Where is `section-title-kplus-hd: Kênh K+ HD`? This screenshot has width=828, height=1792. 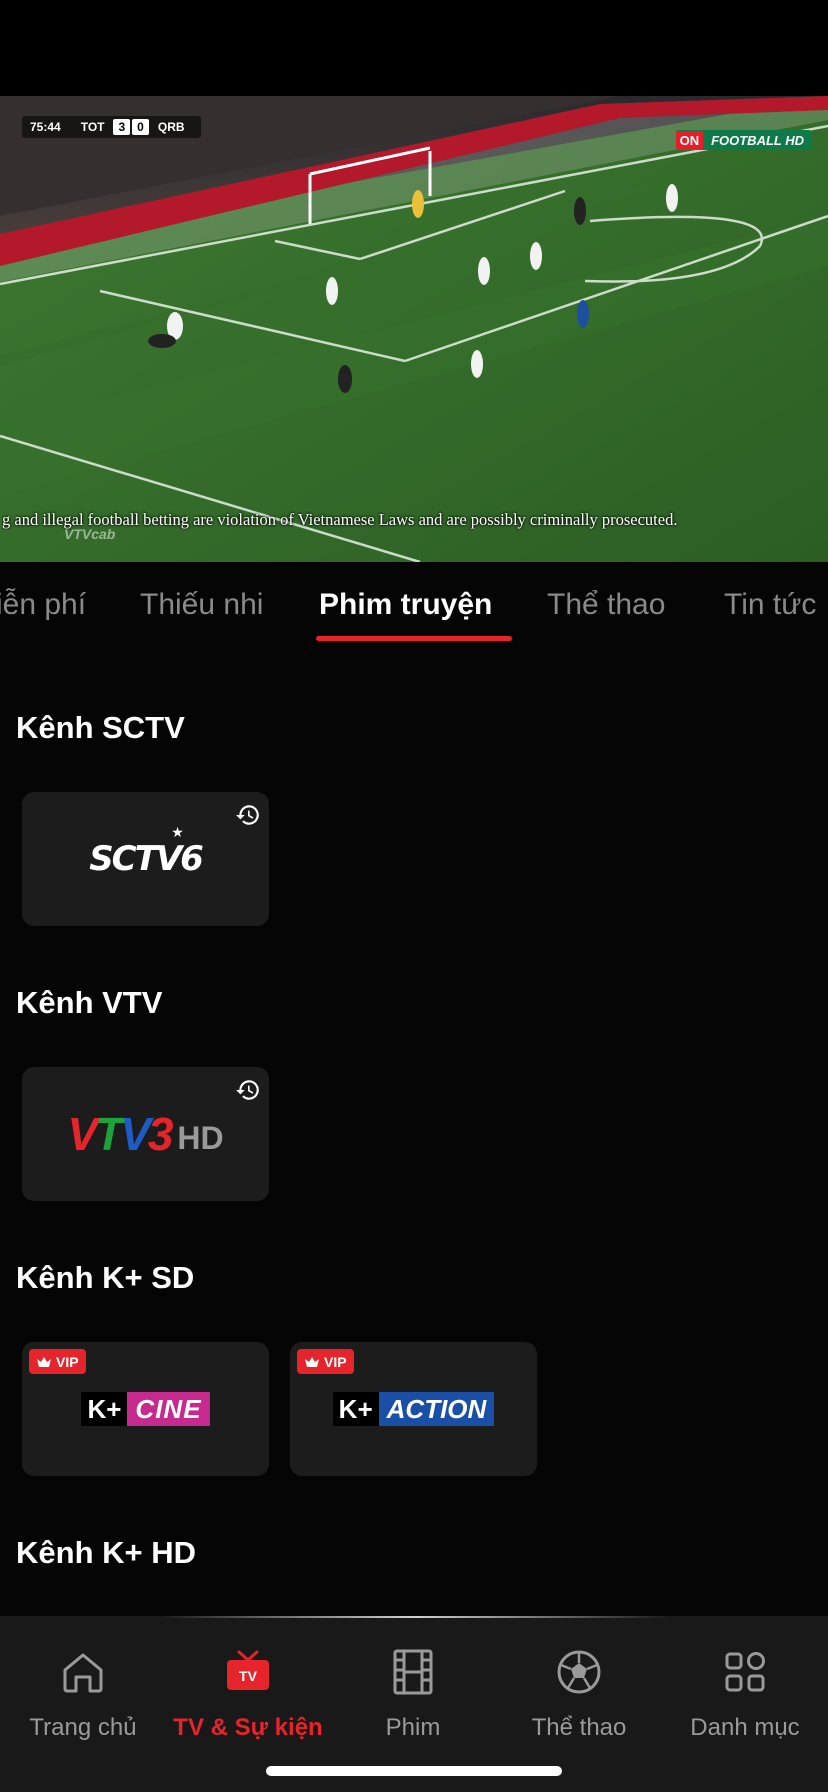
section-title-kplus-hd: Kênh K+ HD is located at coordinates (106, 1552).